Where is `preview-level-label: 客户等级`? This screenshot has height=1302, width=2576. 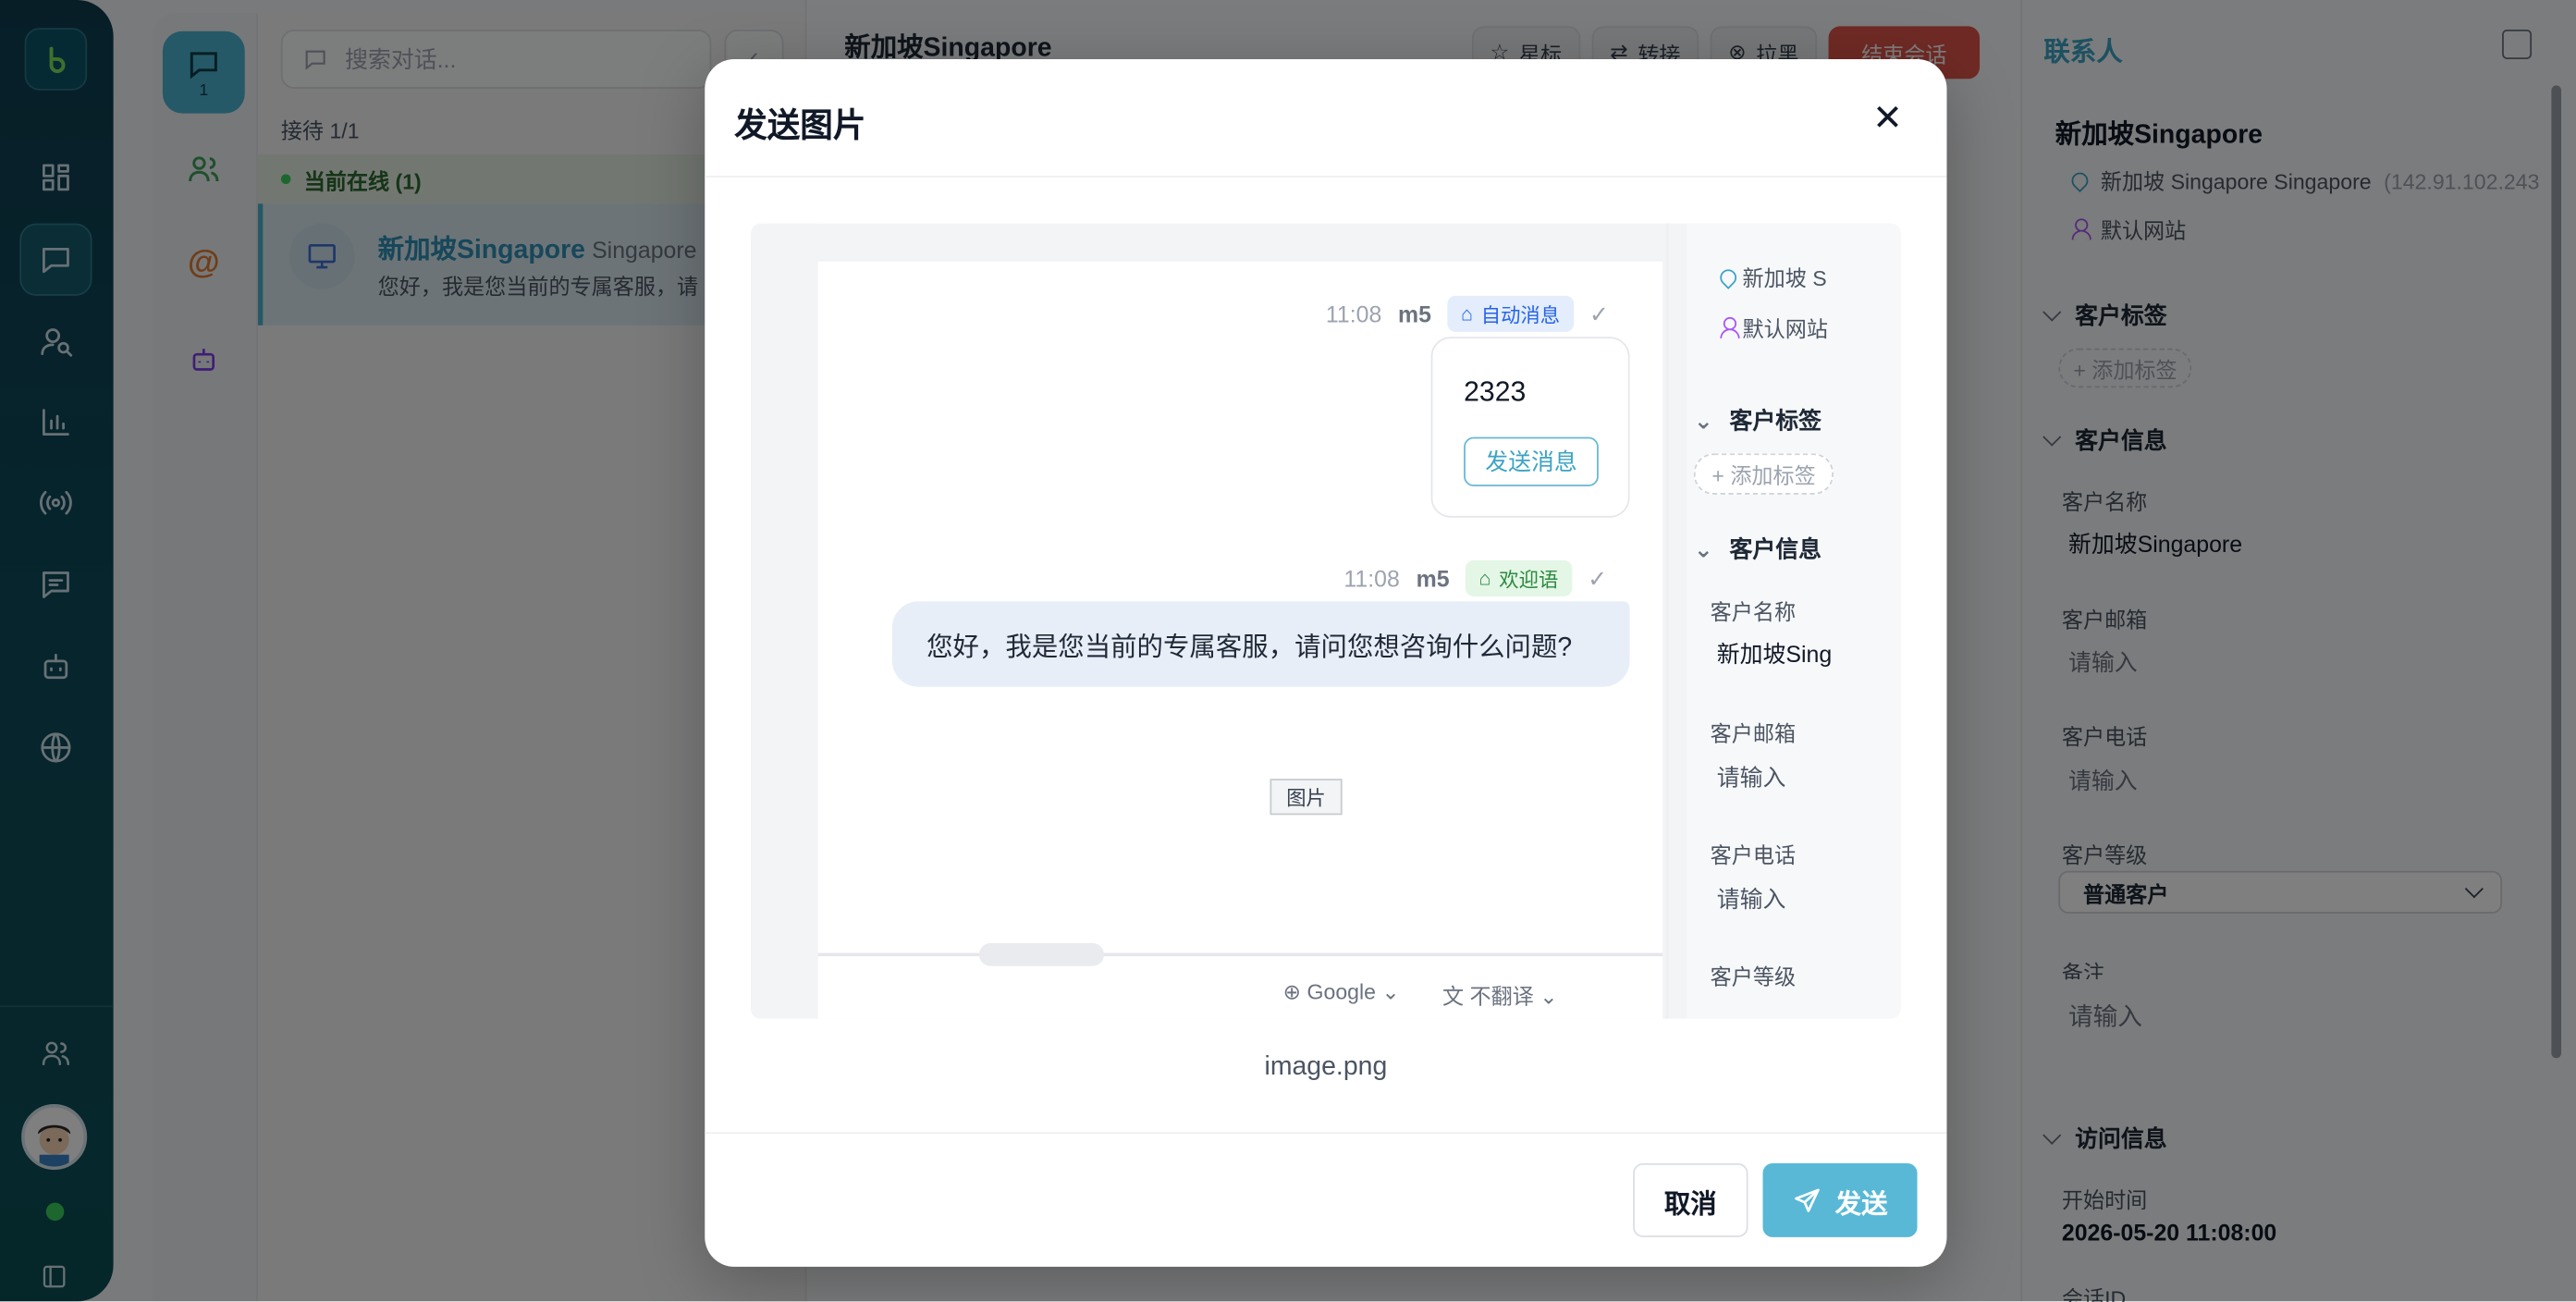 preview-level-label: 客户等级 is located at coordinates (1753, 976).